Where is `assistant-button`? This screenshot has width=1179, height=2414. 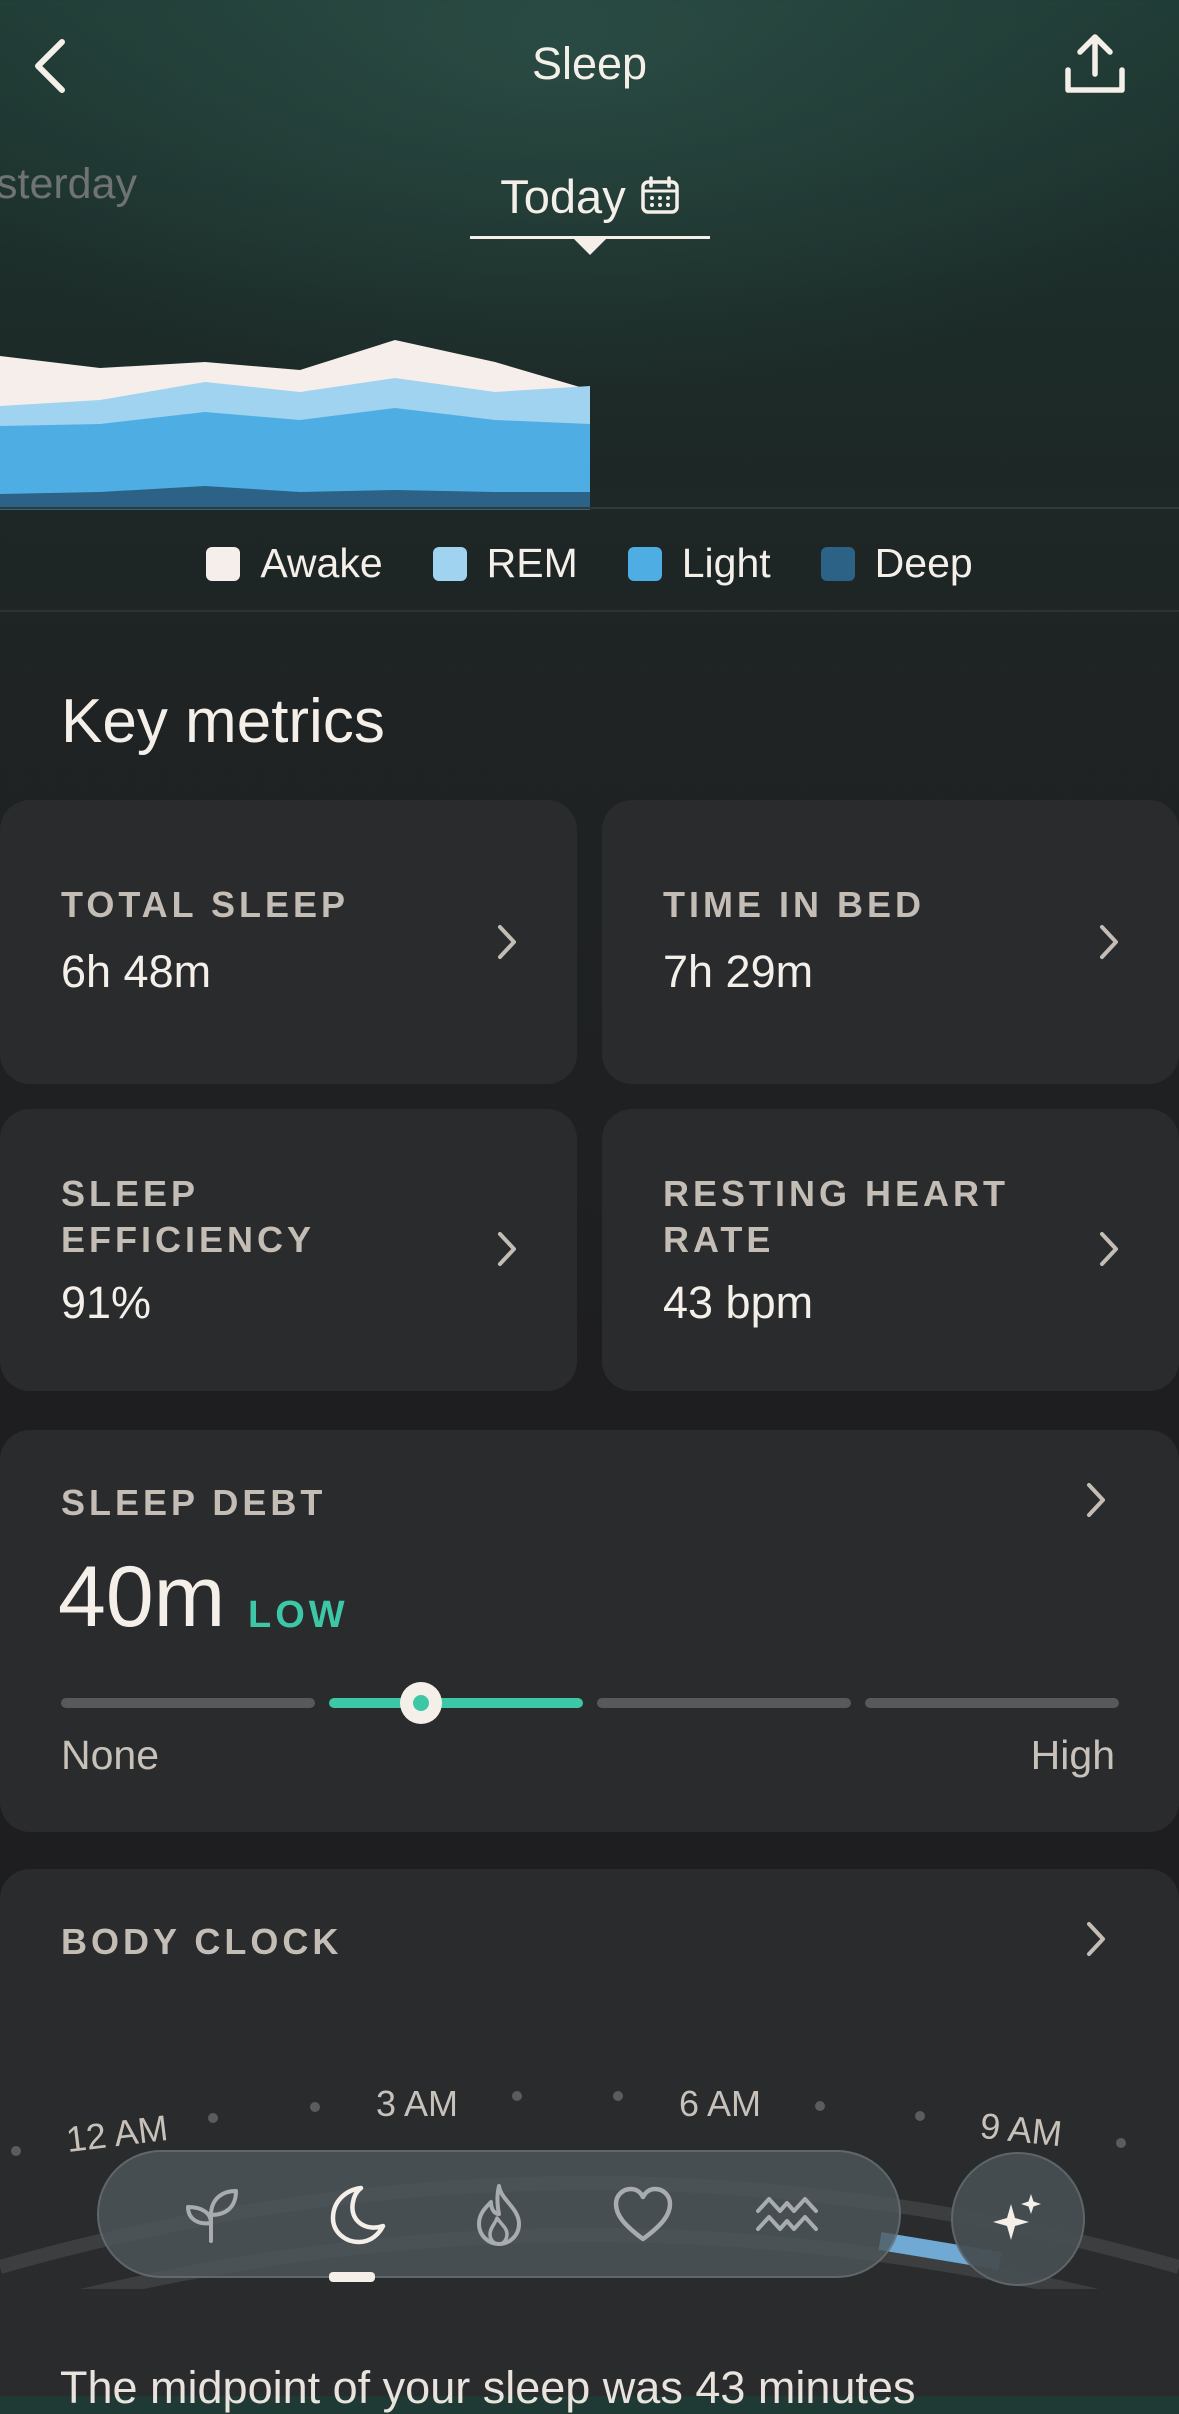 assistant-button is located at coordinates (1018, 2219).